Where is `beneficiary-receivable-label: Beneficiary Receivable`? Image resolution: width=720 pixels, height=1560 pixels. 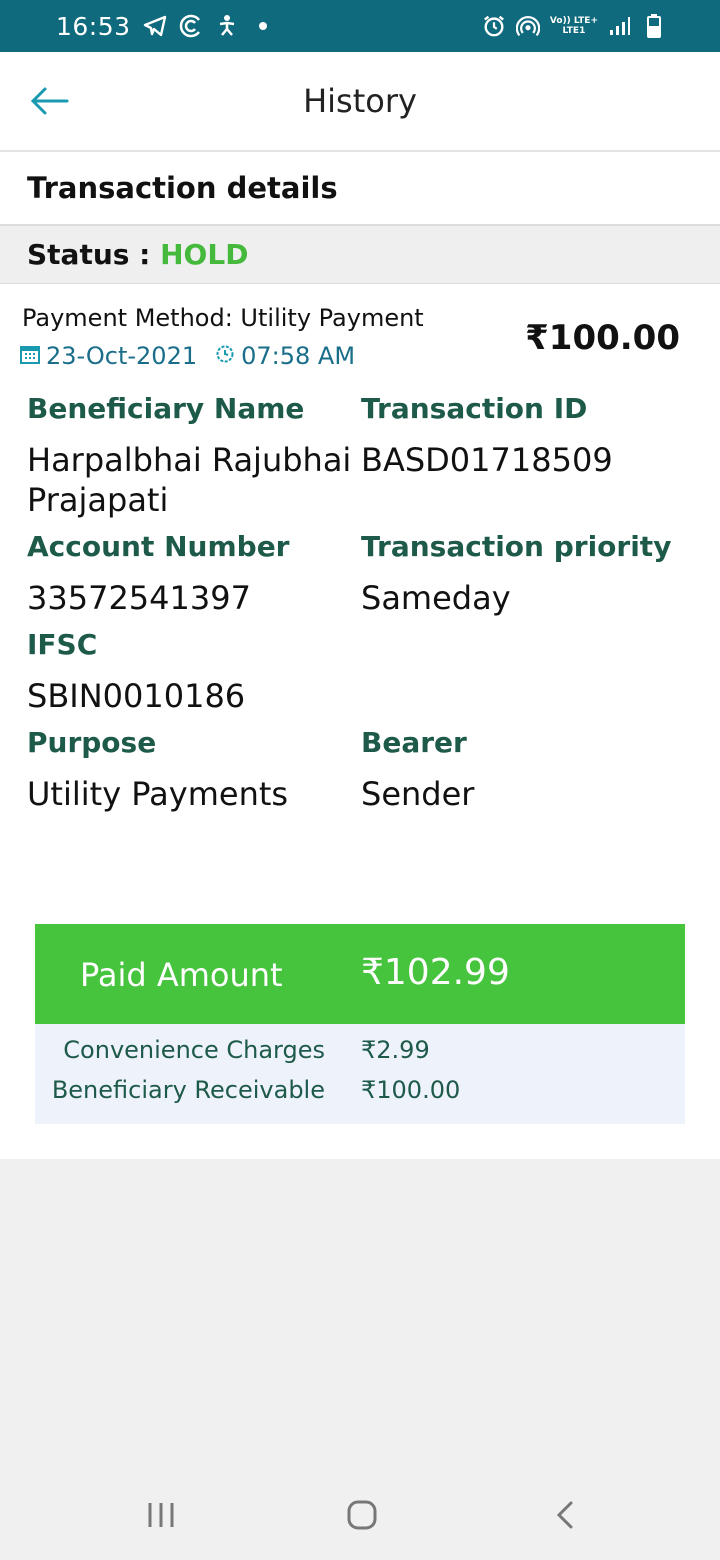 beneficiary-receivable-label: Beneficiary Receivable is located at coordinates (188, 1090).